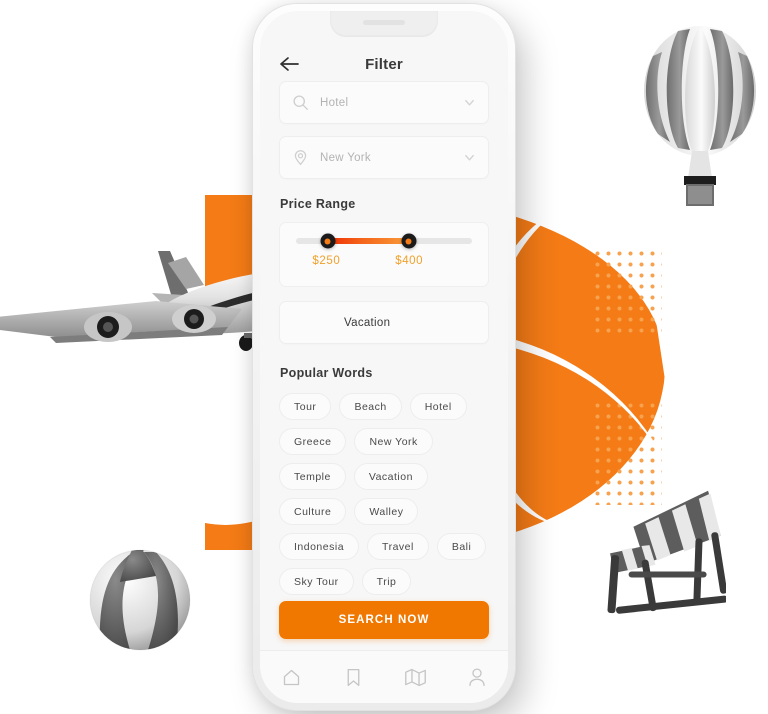  I want to click on tag-chip: Vacation, so click(390, 476).